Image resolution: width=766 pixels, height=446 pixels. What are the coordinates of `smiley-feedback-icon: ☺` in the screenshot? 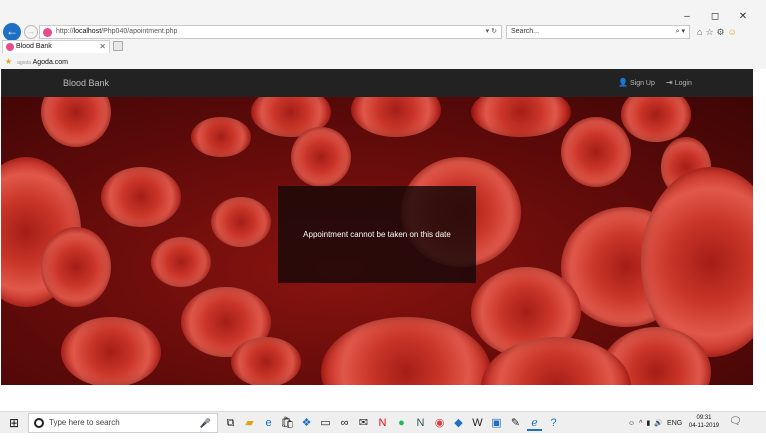 It's located at (732, 32).